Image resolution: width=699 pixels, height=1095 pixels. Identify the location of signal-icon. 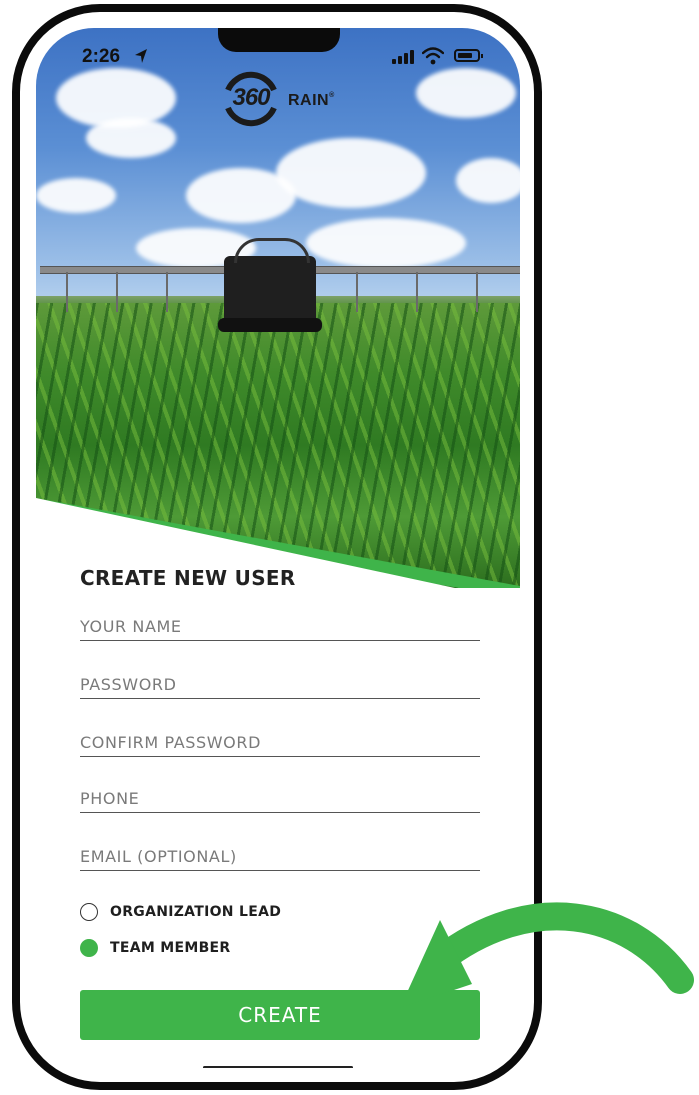
(404, 57).